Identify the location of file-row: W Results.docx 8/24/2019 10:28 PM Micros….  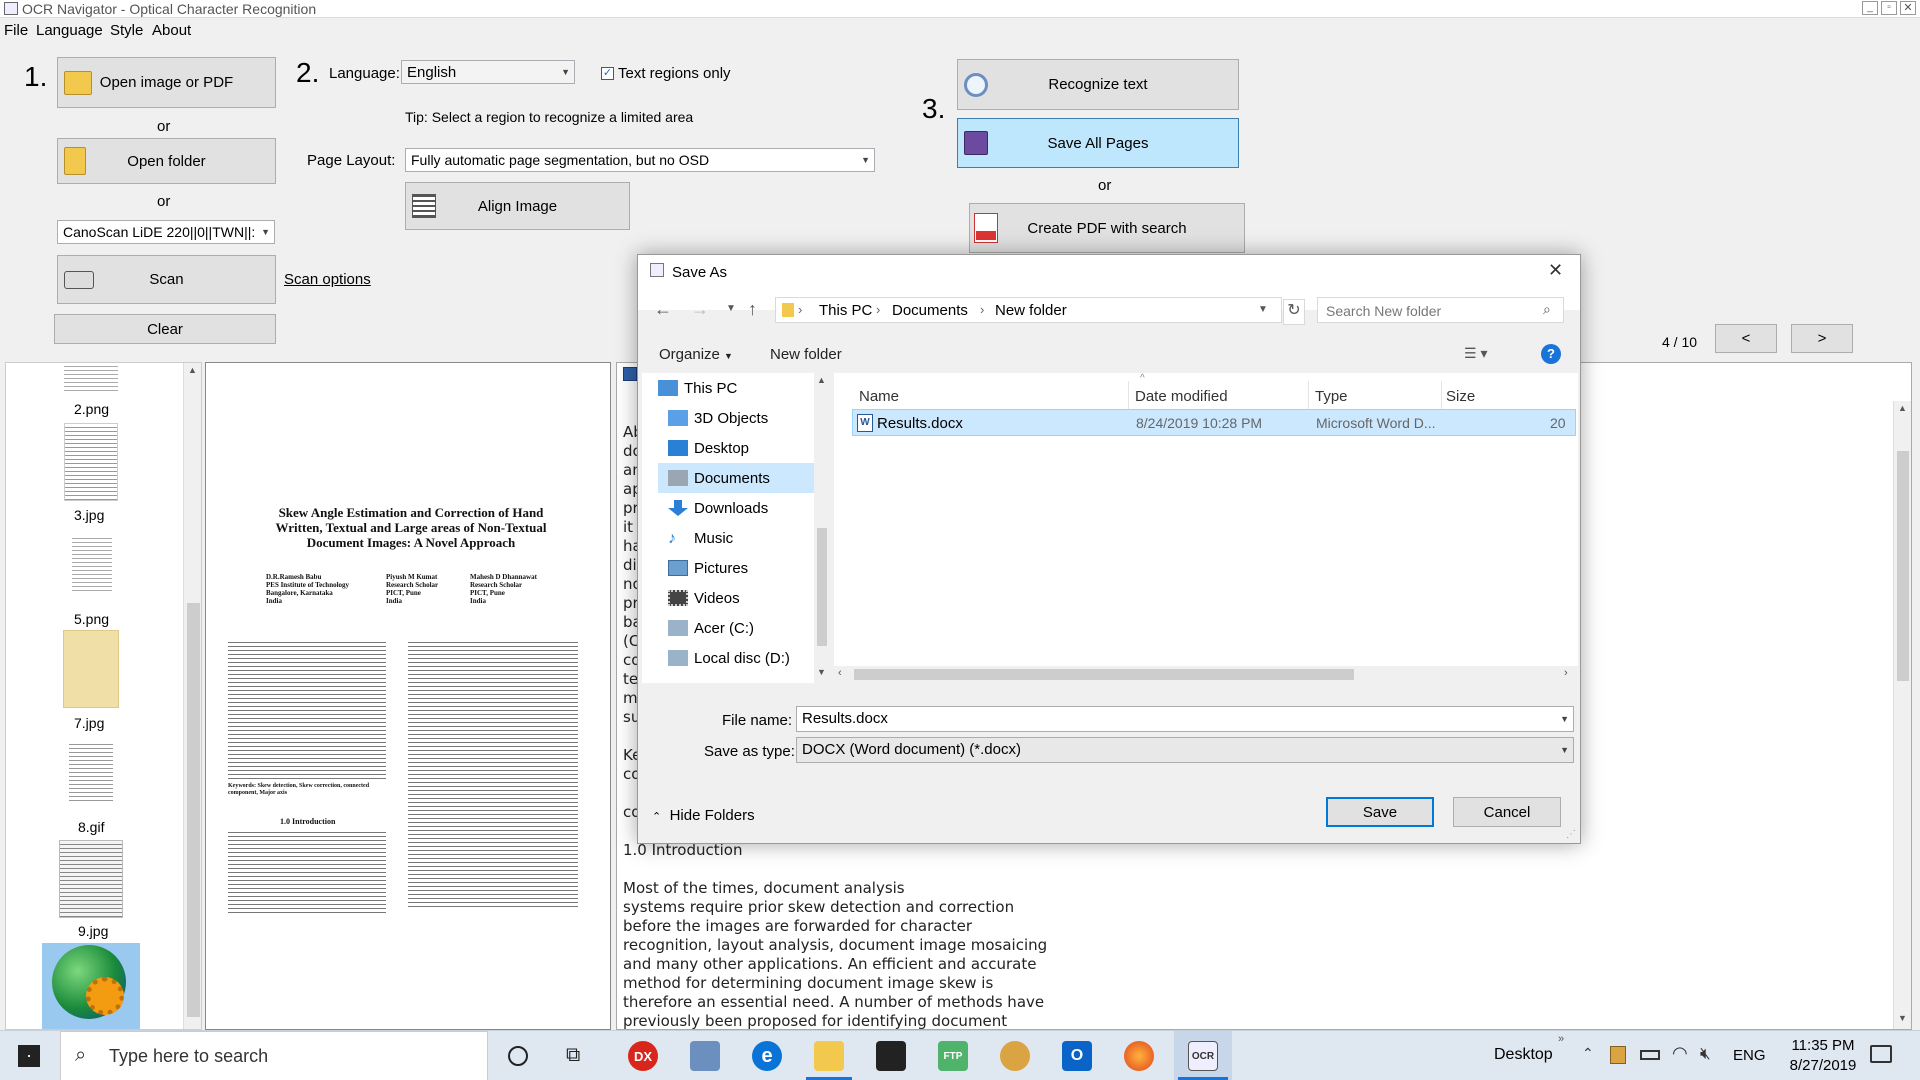
(1214, 422).